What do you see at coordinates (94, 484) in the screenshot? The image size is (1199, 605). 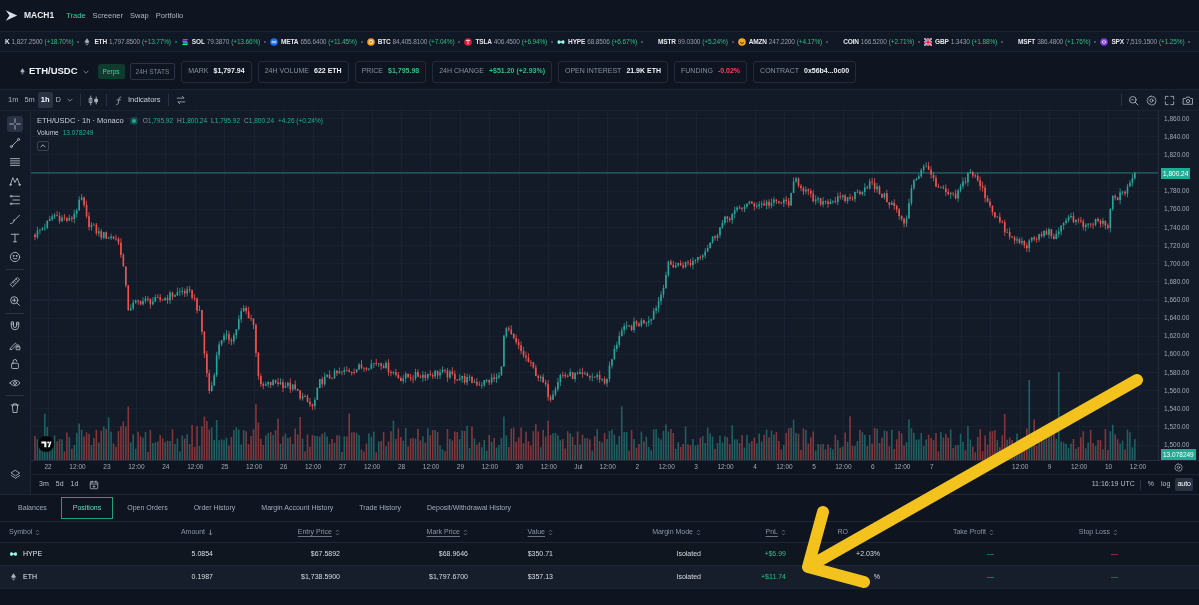 I see `calendar-icon` at bounding box center [94, 484].